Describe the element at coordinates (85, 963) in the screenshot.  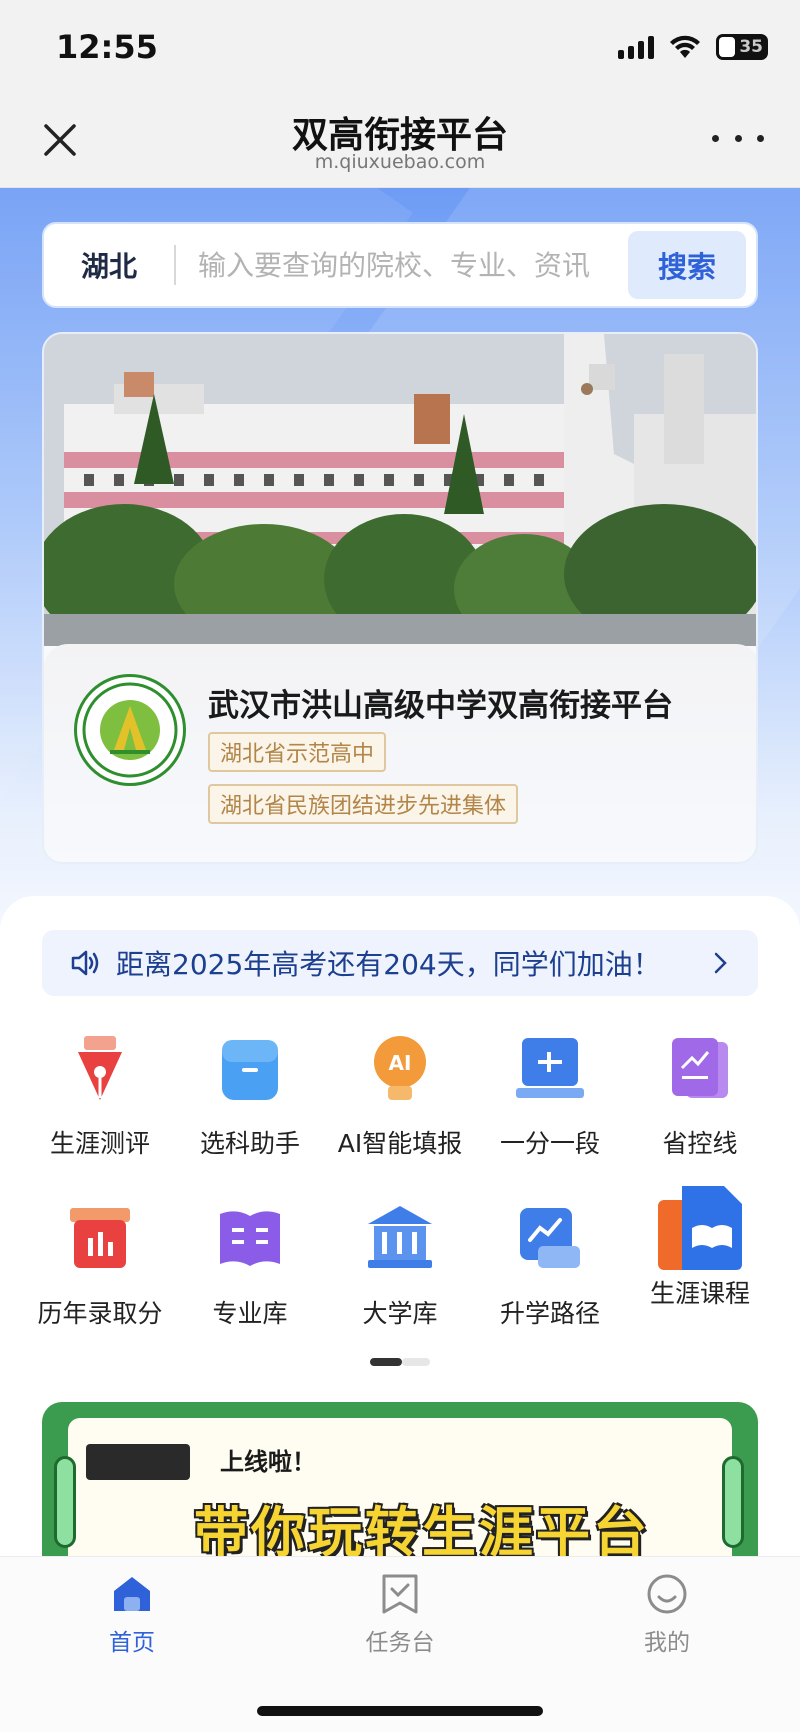
I see `speaker-icon` at that location.